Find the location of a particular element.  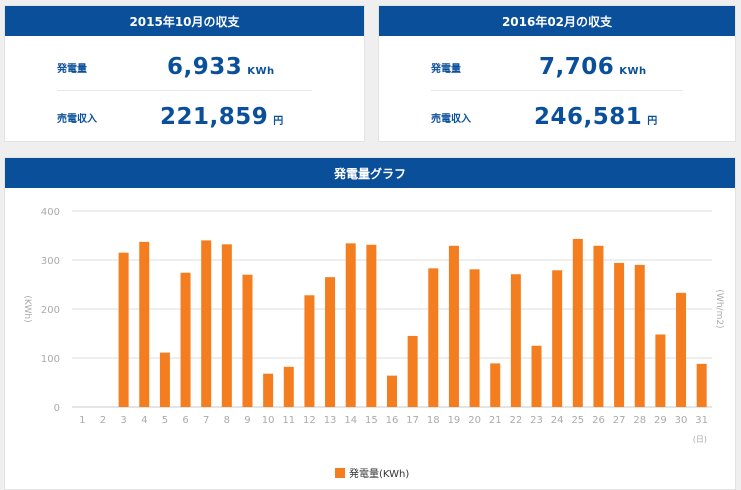

x-tick-label: 22 is located at coordinates (516, 420).